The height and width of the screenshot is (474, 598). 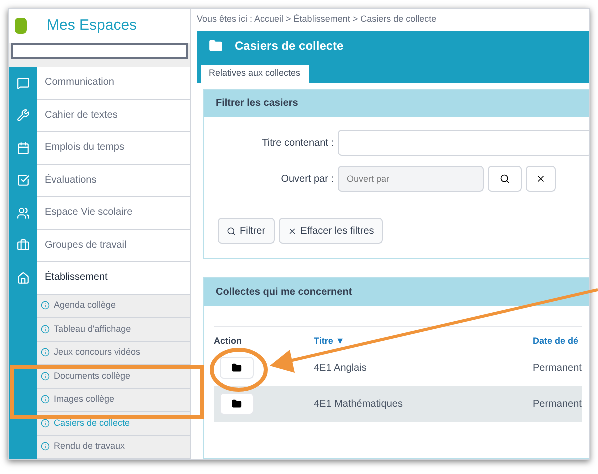 What do you see at coordinates (92, 26) in the screenshot?
I see `sidebar-title: Mes Espaces` at bounding box center [92, 26].